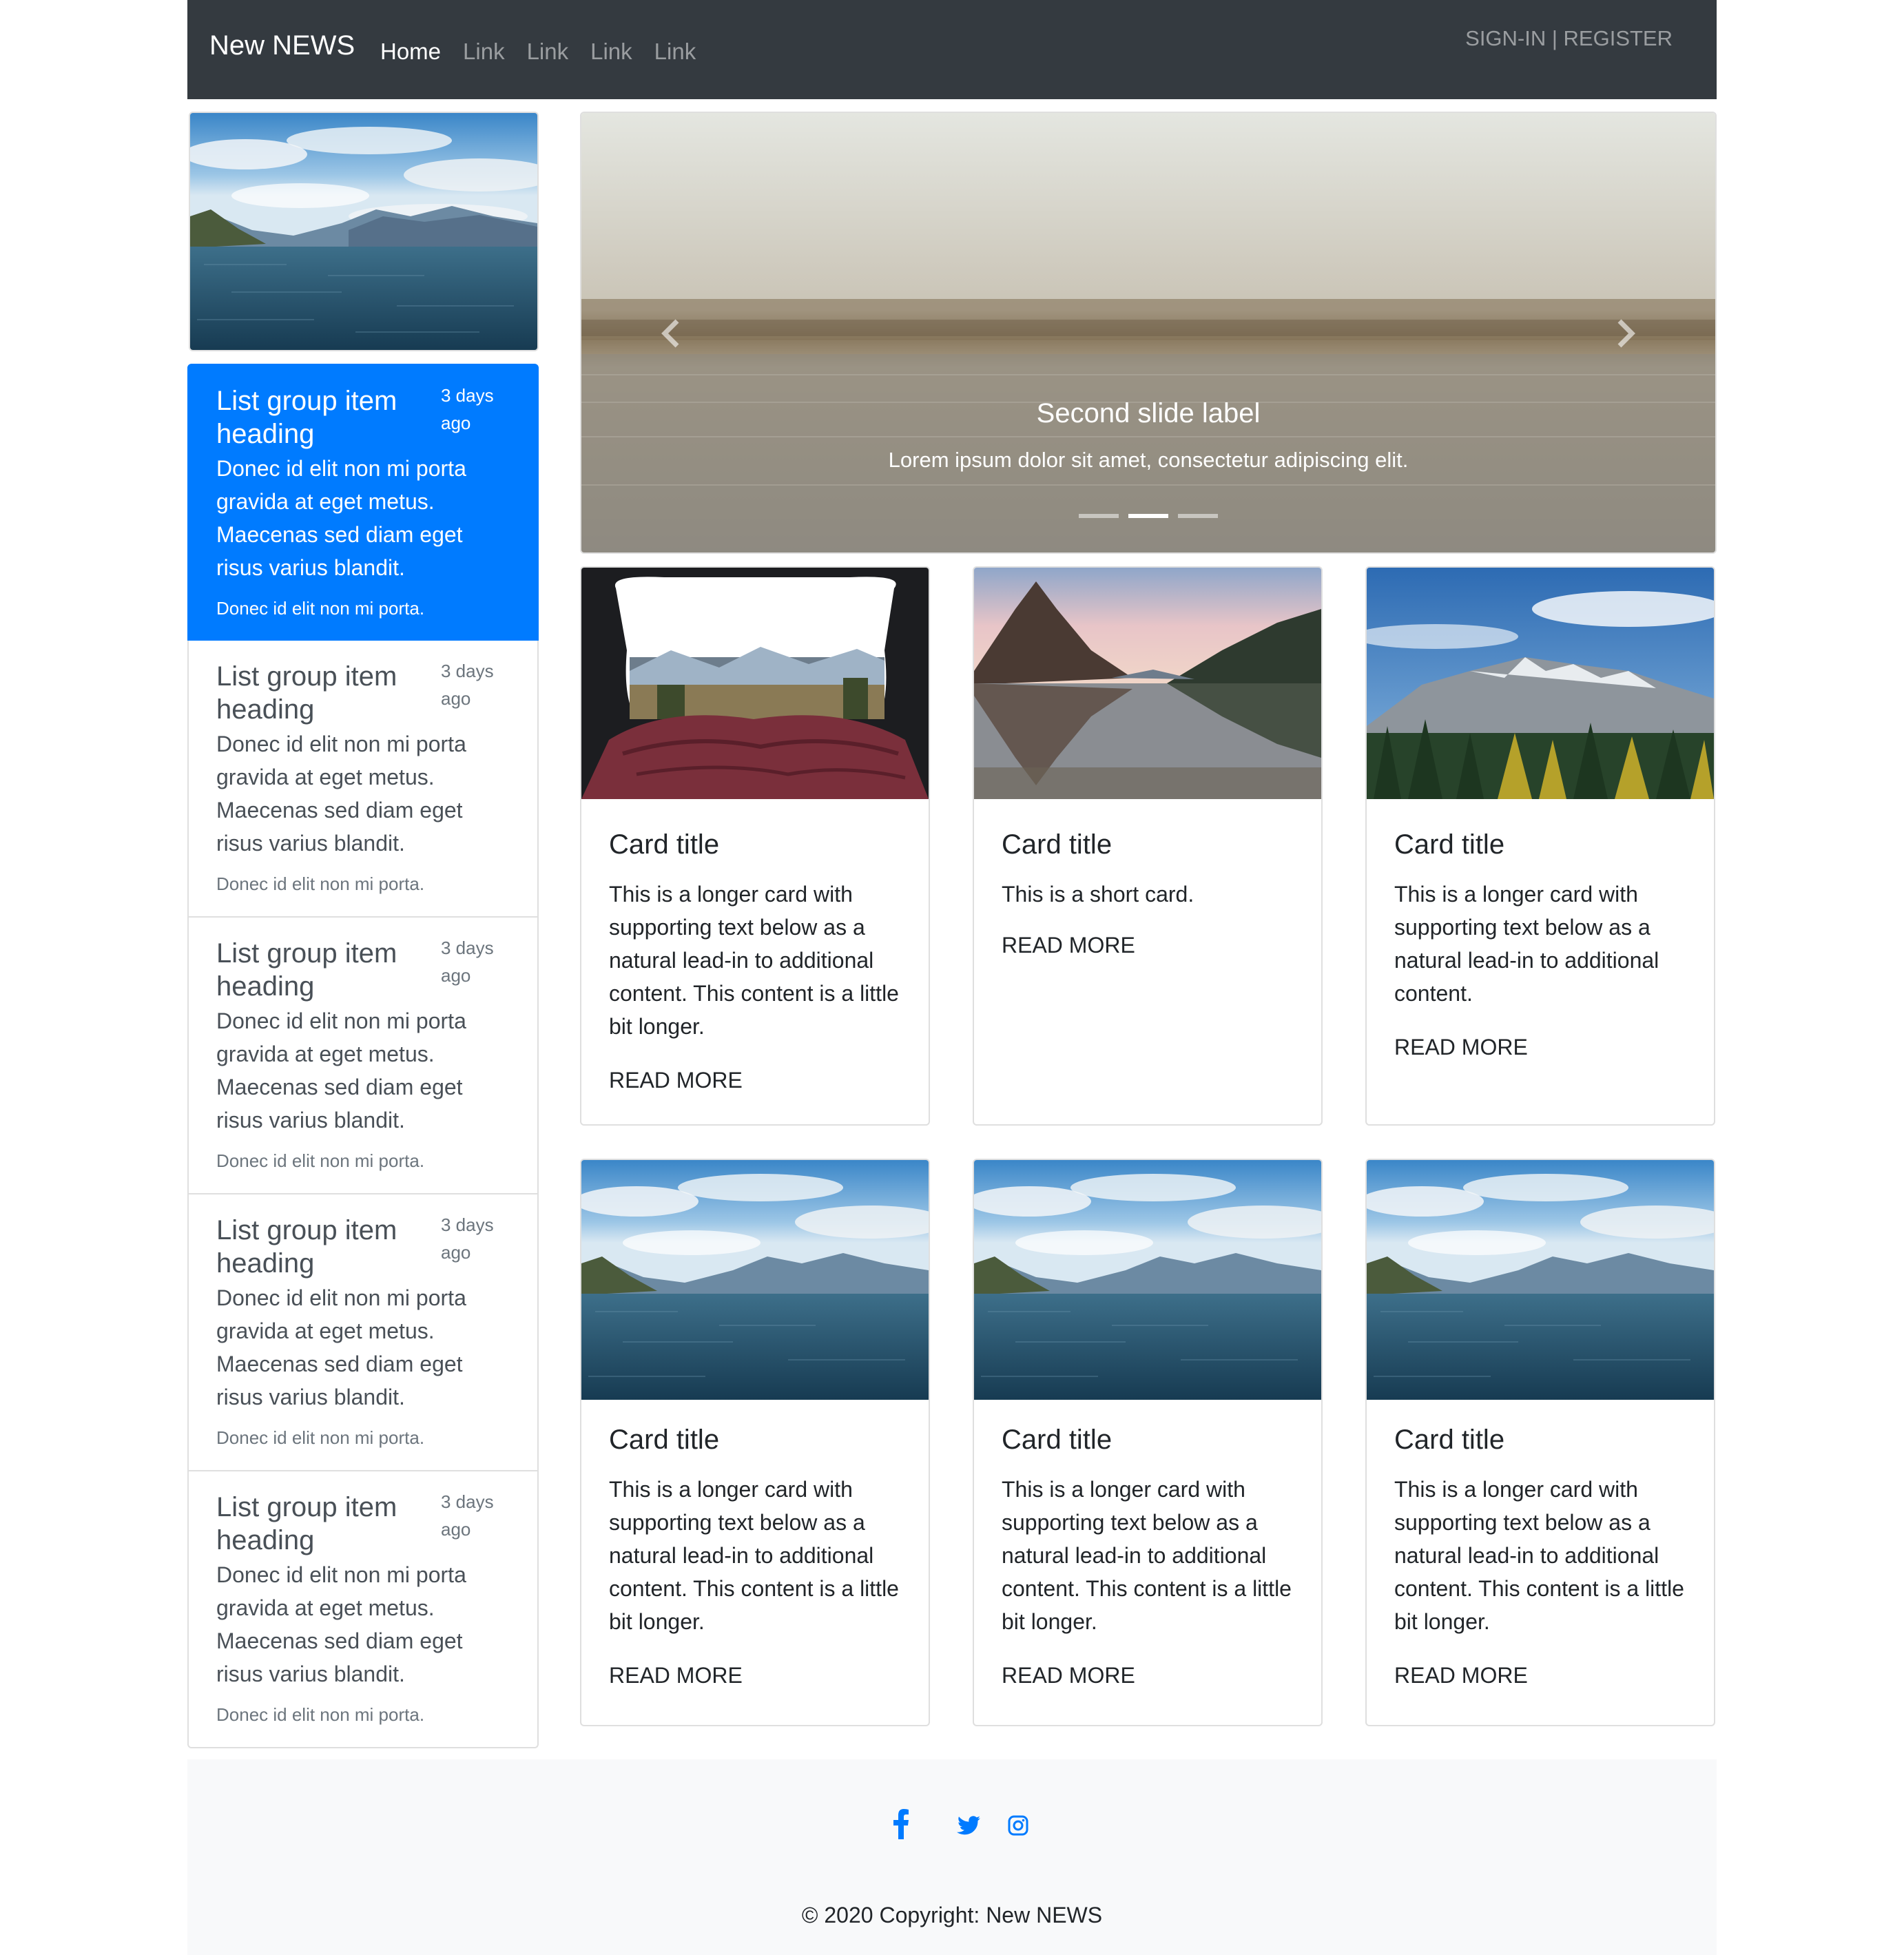 This screenshot has width=1904, height=1955. I want to click on sidebar-image, so click(364, 231).